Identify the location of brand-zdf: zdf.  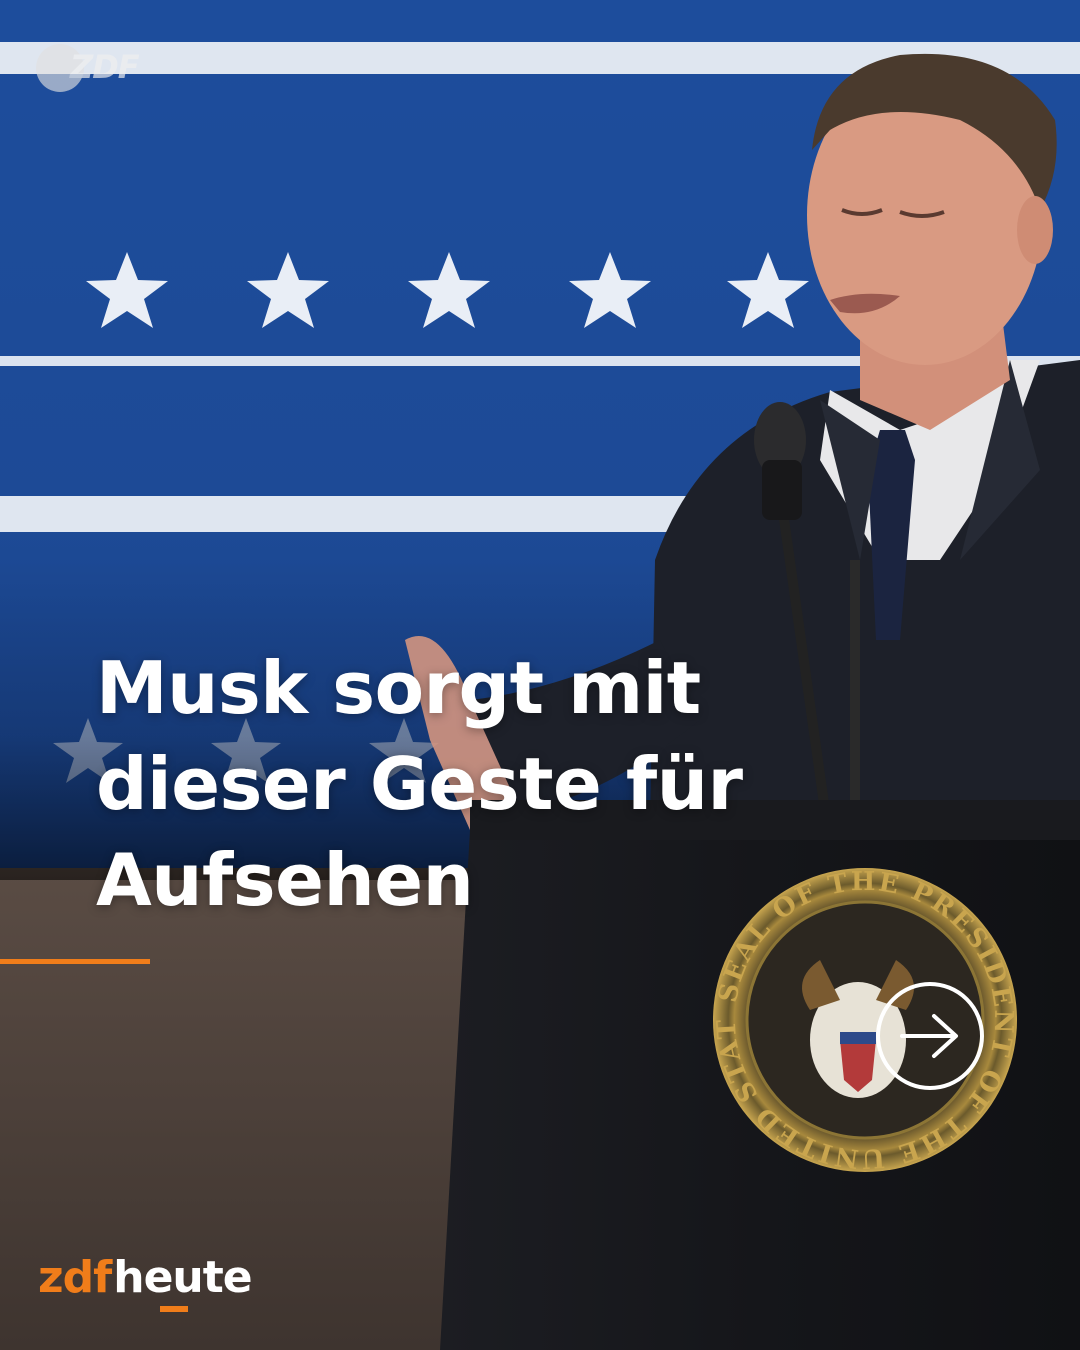
(75, 1277).